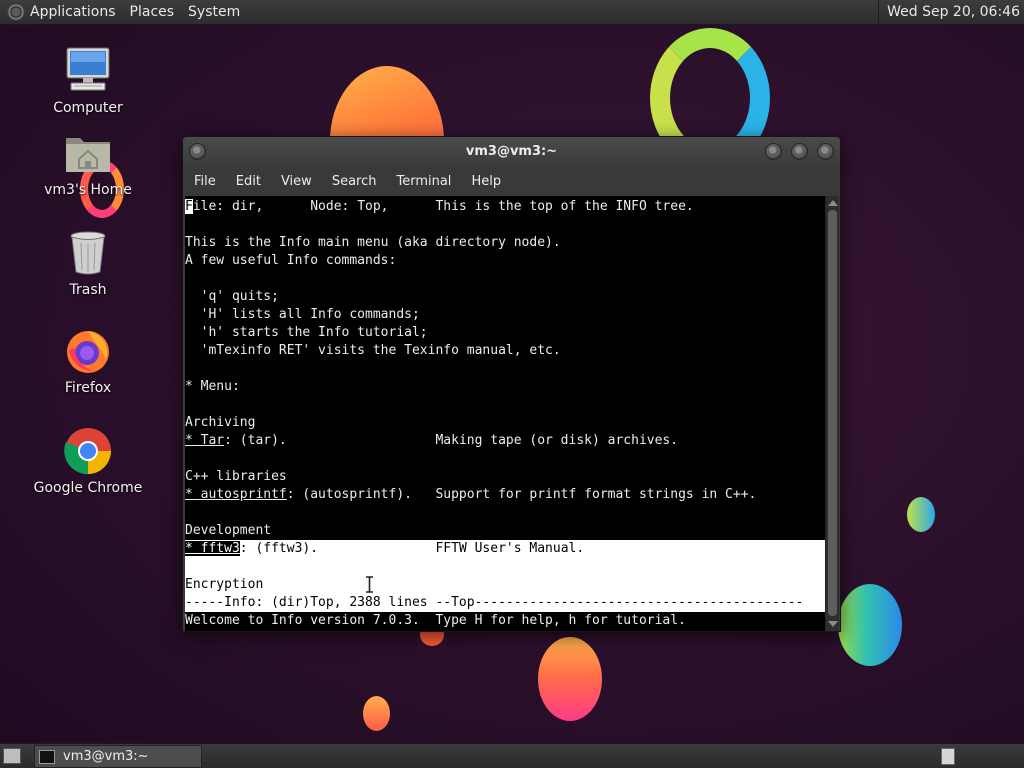 Image resolution: width=1024 pixels, height=768 pixels. Describe the element at coordinates (88, 108) in the screenshot. I see `desktop-icon-label: Computer` at that location.